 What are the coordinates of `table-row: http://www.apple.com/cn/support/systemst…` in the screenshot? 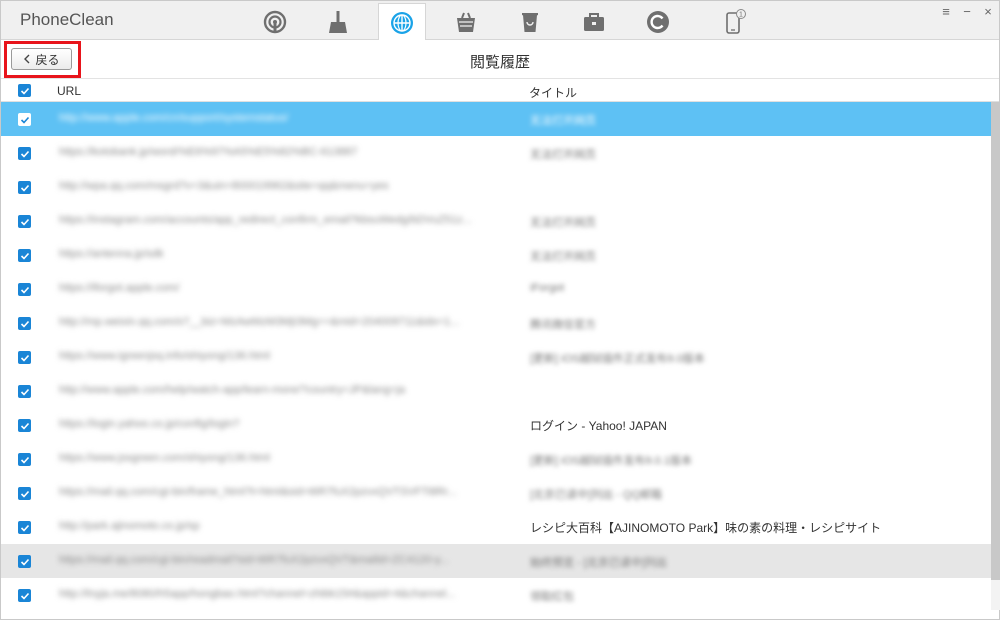 It's located at (496, 119).